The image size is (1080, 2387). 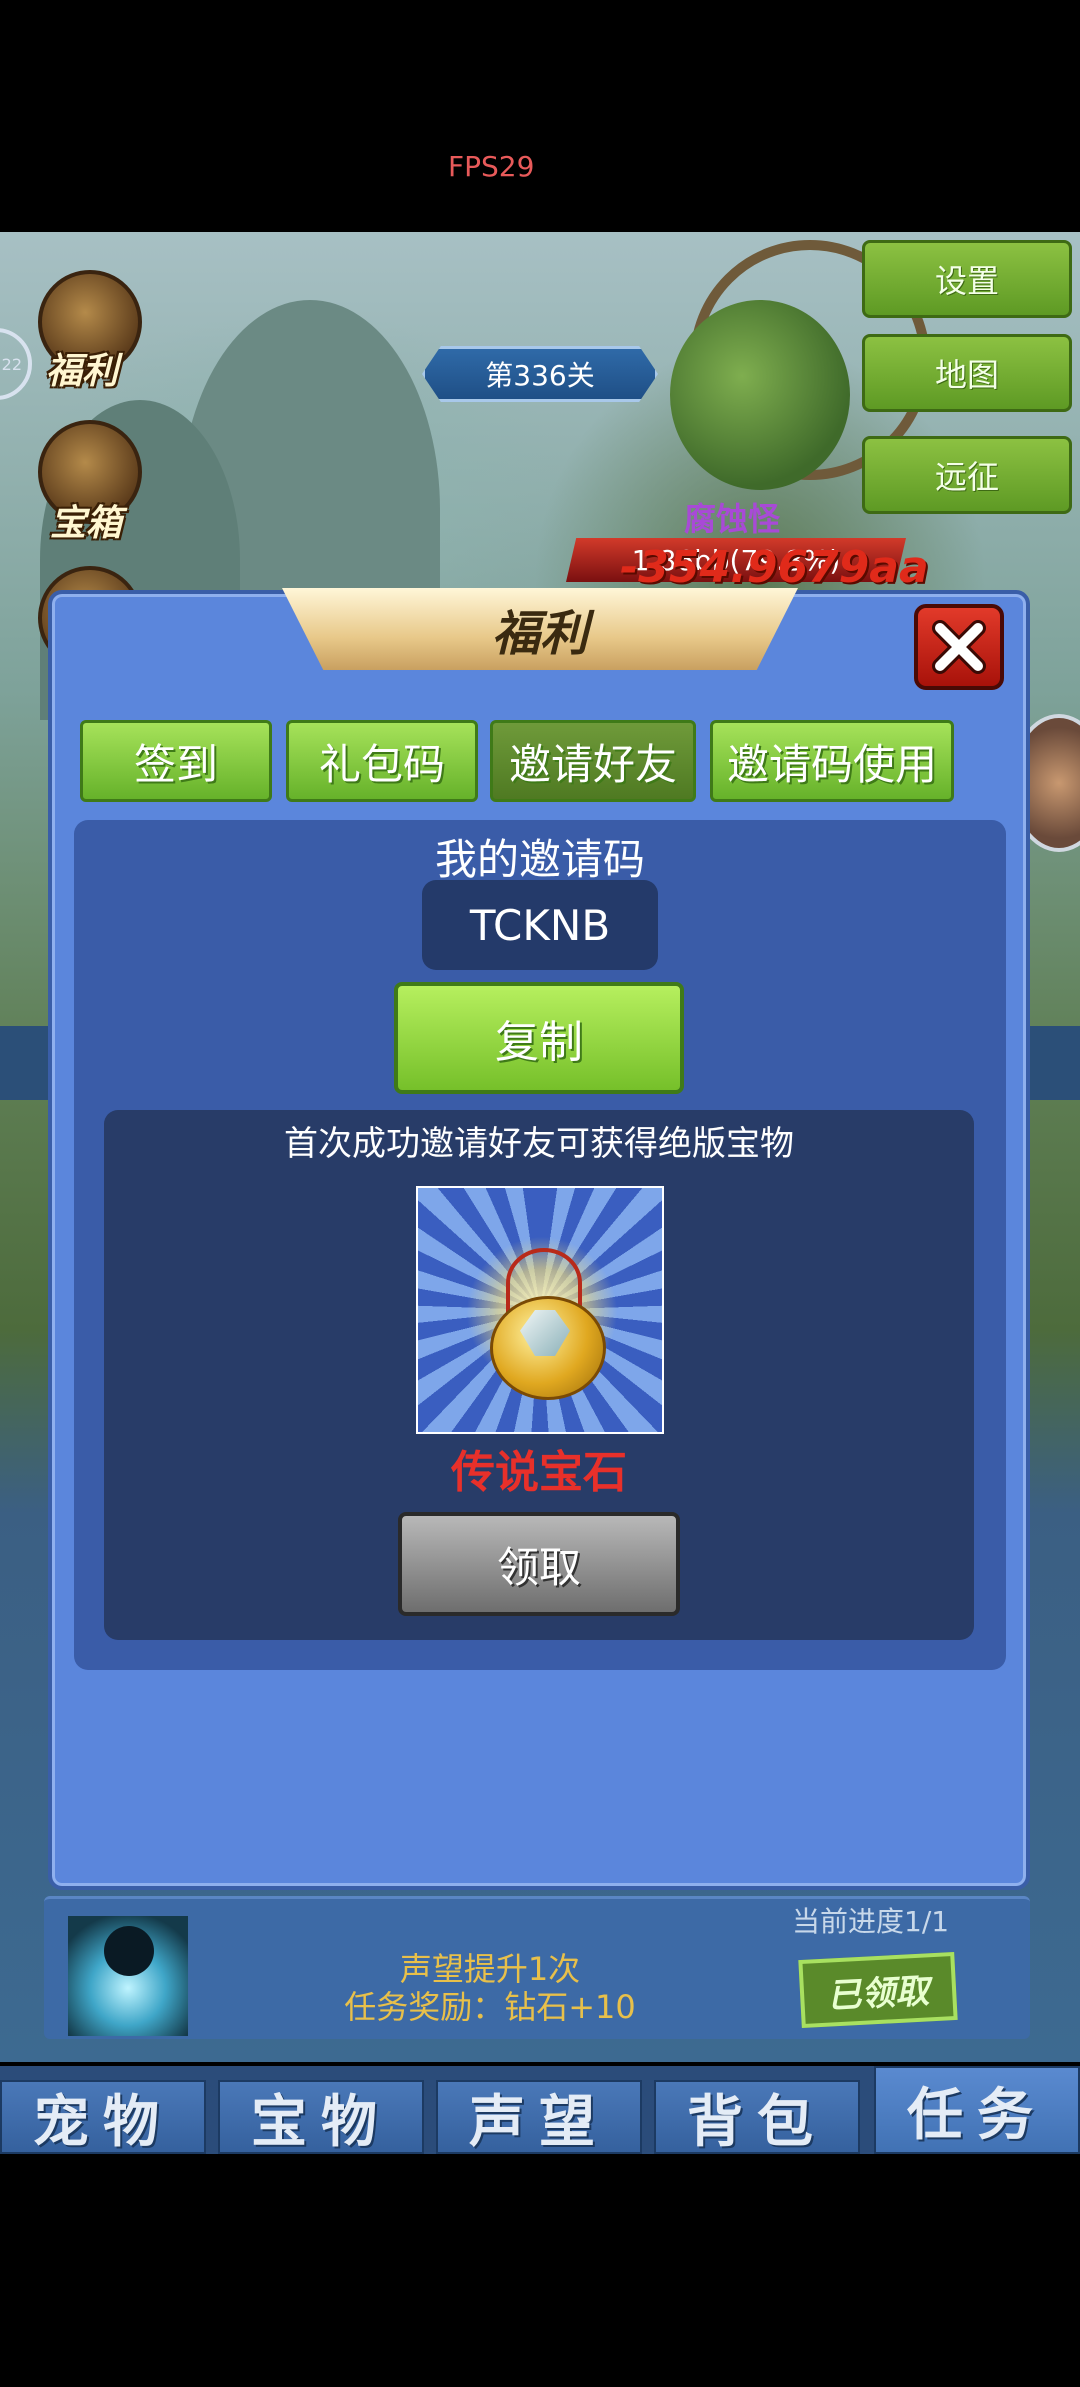 What do you see at coordinates (176, 761) in the screenshot?
I see `tab-sign-in: 签到` at bounding box center [176, 761].